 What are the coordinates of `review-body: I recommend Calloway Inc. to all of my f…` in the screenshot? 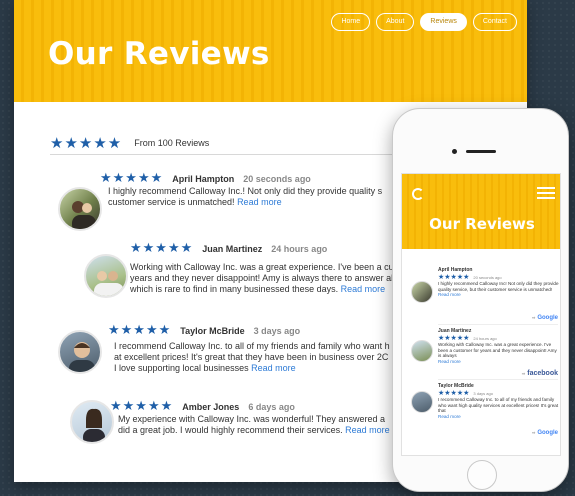 It's located at (498, 405).